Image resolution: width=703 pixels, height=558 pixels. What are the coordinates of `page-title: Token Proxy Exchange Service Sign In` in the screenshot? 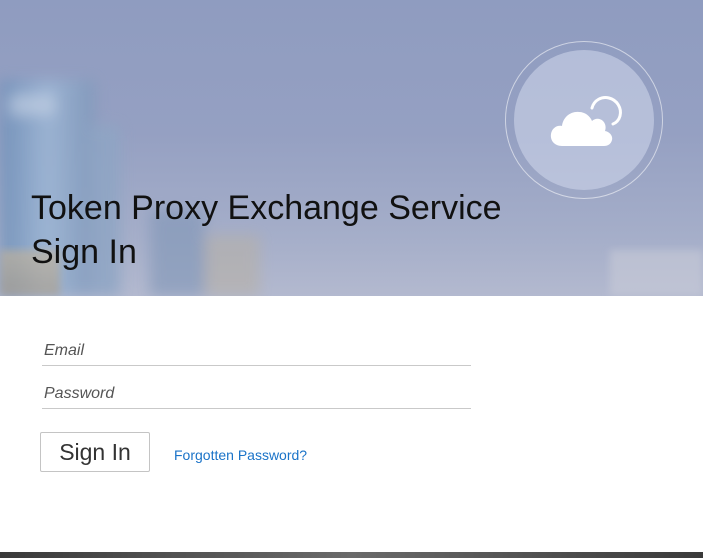 It's located at (266, 230).